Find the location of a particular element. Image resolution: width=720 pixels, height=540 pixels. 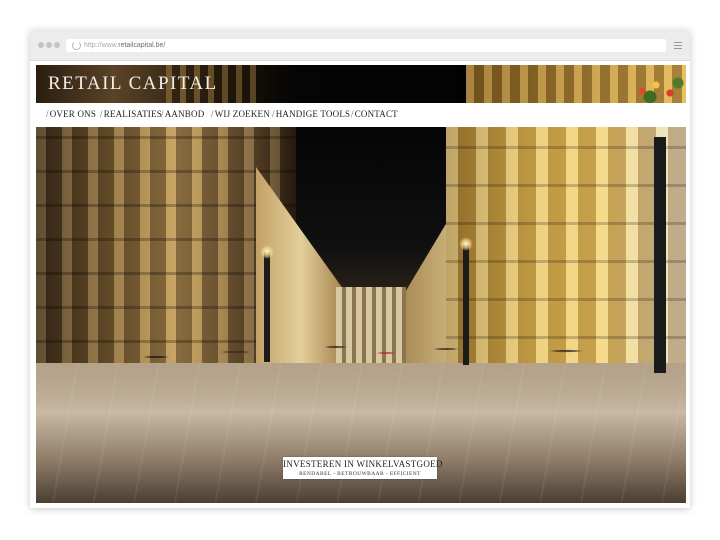

window-dots-icon is located at coordinates (50, 51).